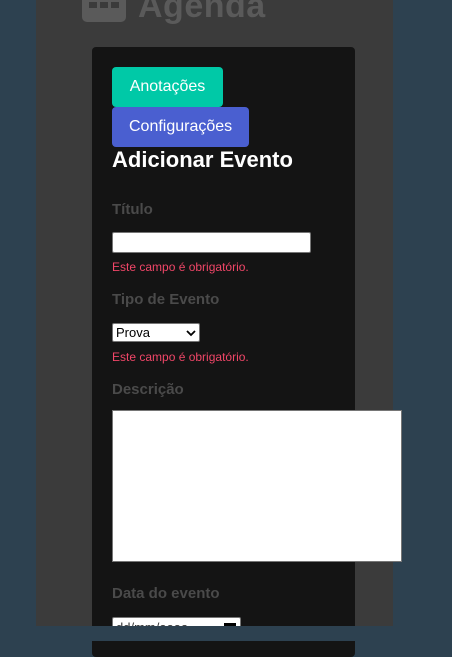  What do you see at coordinates (148, 389) in the screenshot?
I see `description-label: Descrição` at bounding box center [148, 389].